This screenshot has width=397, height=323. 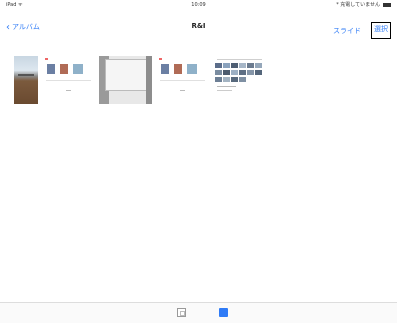 I want to click on doc-panel, so click(x=126, y=75).